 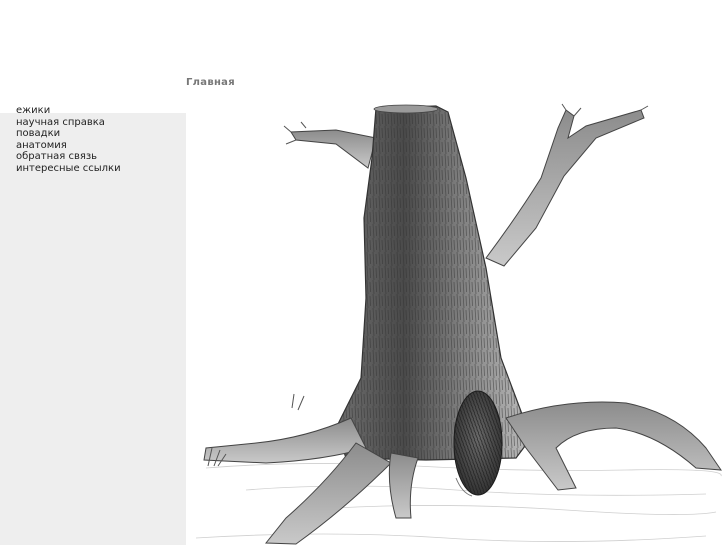 I want to click on sidebar-item-hedgehogs: ежики, so click(x=68, y=111).